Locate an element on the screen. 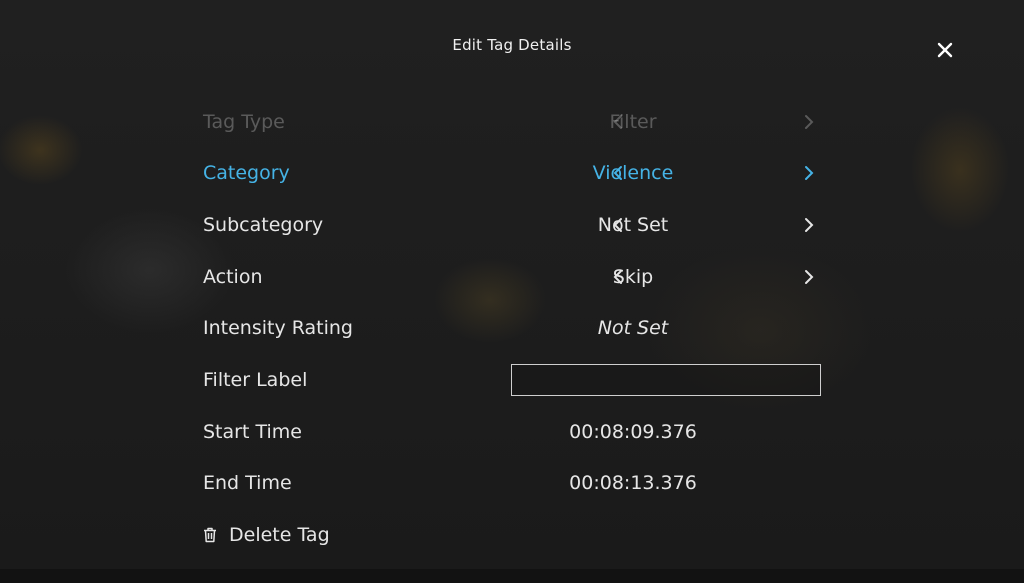  trash-icon is located at coordinates (210, 535).